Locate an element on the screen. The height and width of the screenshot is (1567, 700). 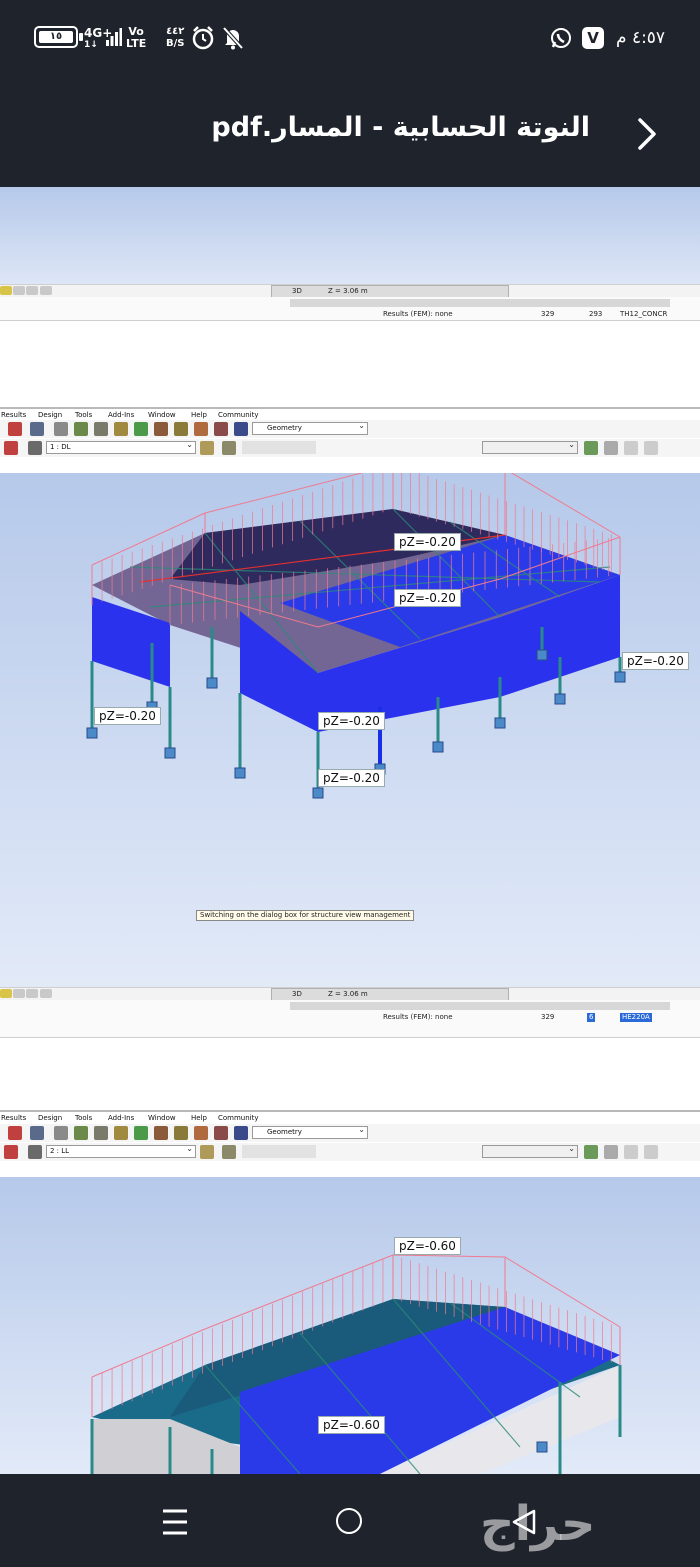
page-title: النوتة الحسابية - المسار.pdf is located at coordinates (400, 127).